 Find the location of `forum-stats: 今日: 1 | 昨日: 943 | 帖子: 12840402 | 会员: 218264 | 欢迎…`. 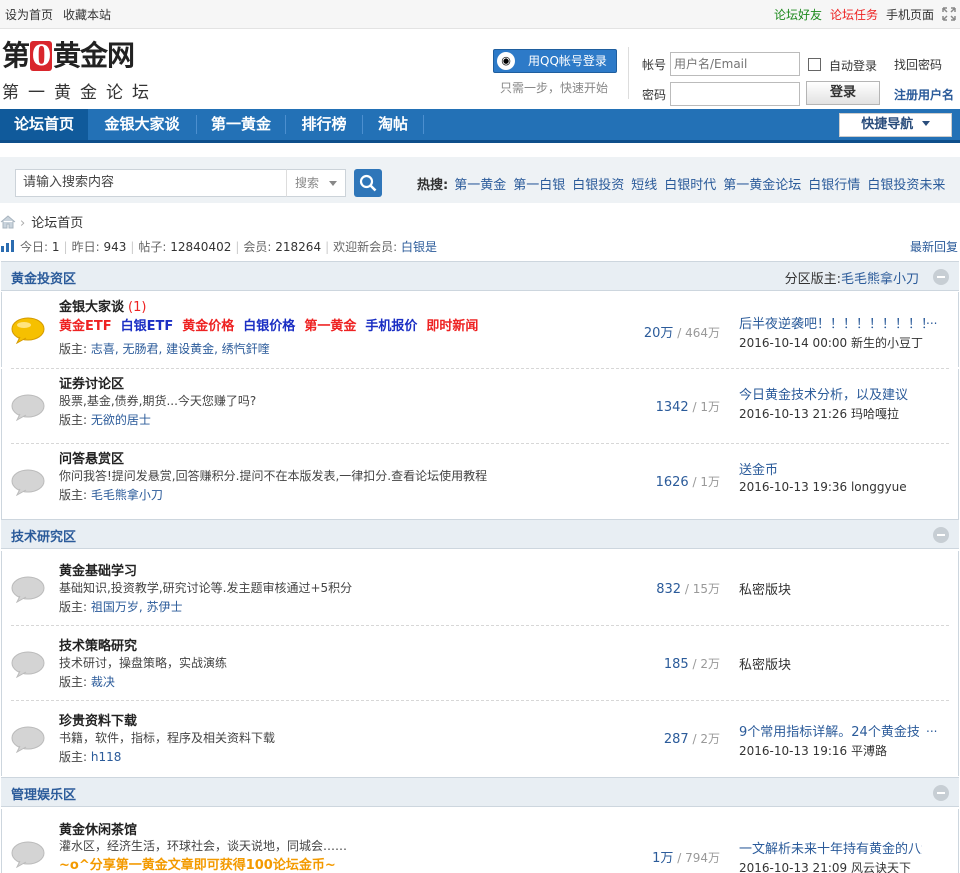

forum-stats: 今日: 1 | 昨日: 943 | 帖子: 12840402 | 会员: 218264 | 欢迎… is located at coordinates (218, 246).